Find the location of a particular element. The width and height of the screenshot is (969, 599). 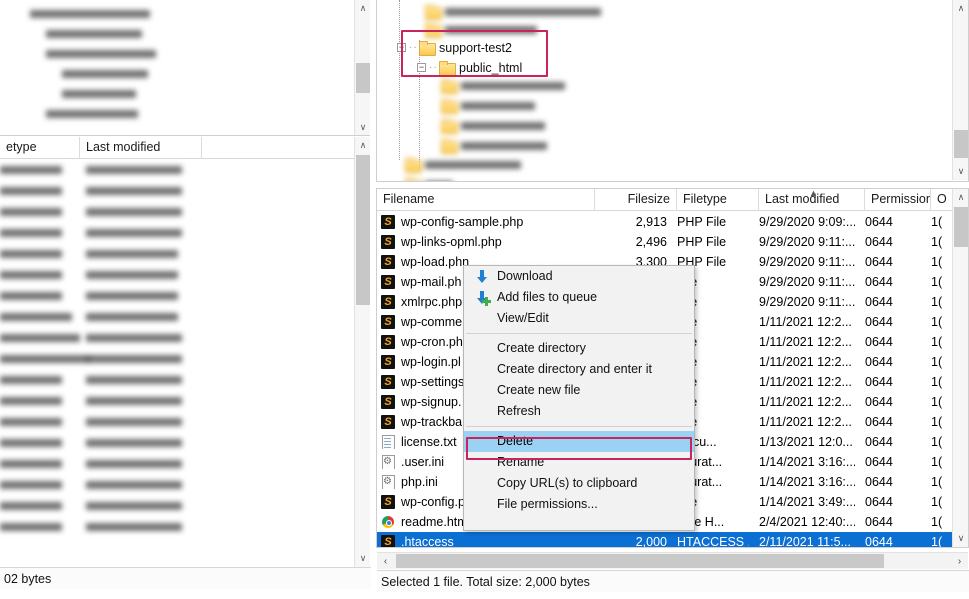

scroll-left-arrow-icon: ‹ is located at coordinates (385, 561).